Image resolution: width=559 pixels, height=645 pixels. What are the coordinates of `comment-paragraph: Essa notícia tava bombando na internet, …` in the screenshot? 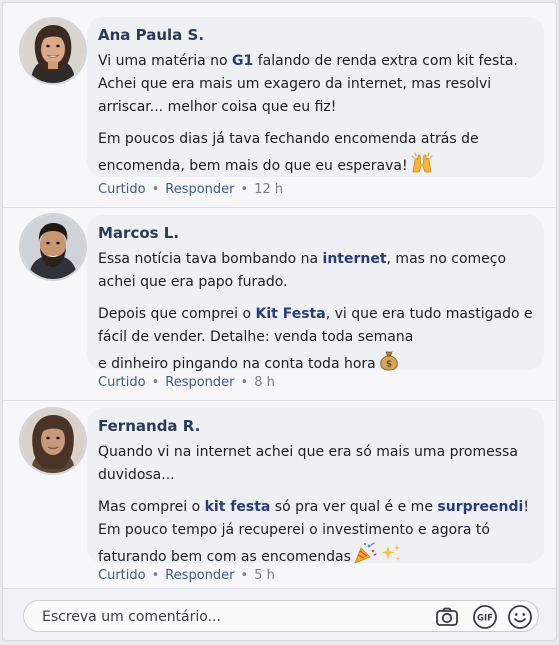 It's located at (315, 271).